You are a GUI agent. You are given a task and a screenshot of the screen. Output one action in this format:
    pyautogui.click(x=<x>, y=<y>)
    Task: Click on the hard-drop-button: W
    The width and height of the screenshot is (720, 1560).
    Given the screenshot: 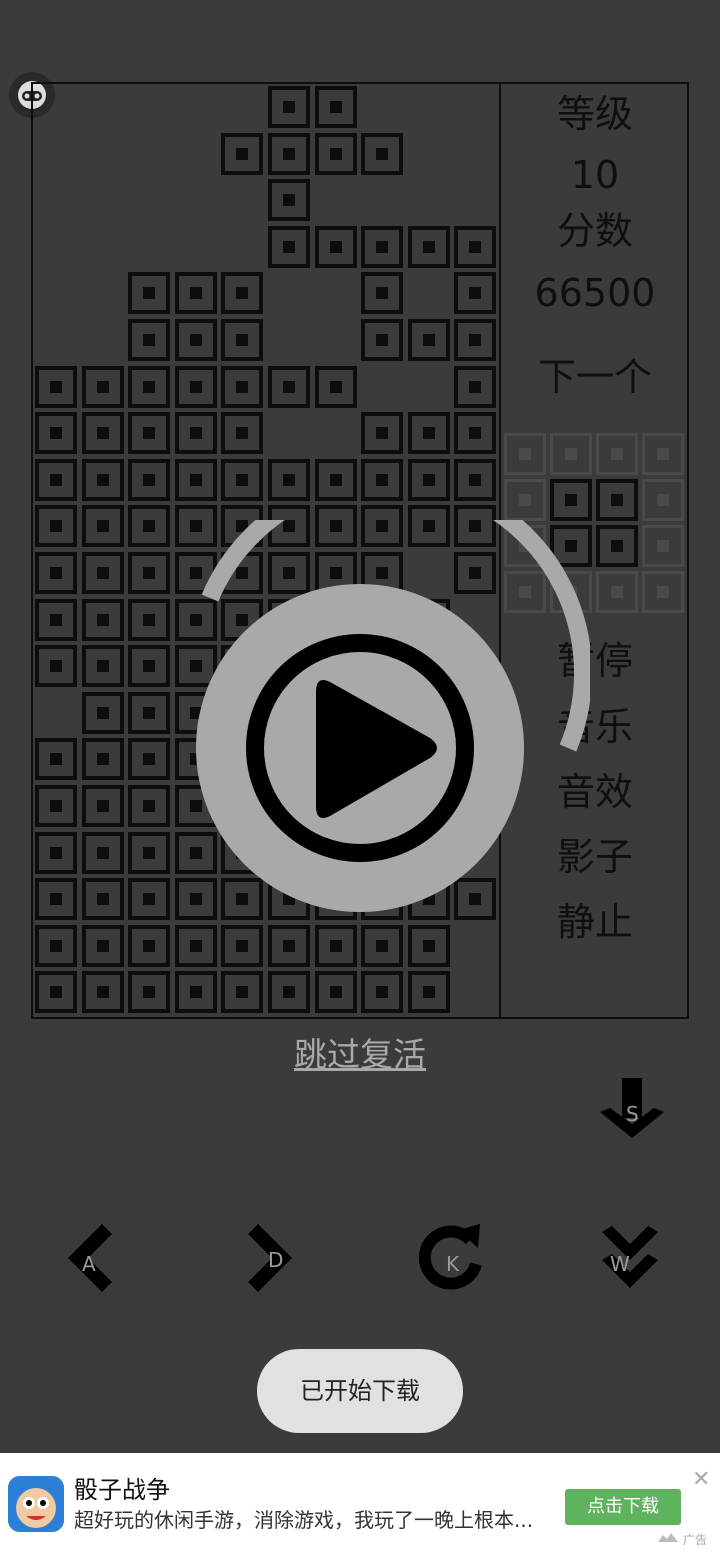 What is the action you would take?
    pyautogui.click(x=630, y=1258)
    